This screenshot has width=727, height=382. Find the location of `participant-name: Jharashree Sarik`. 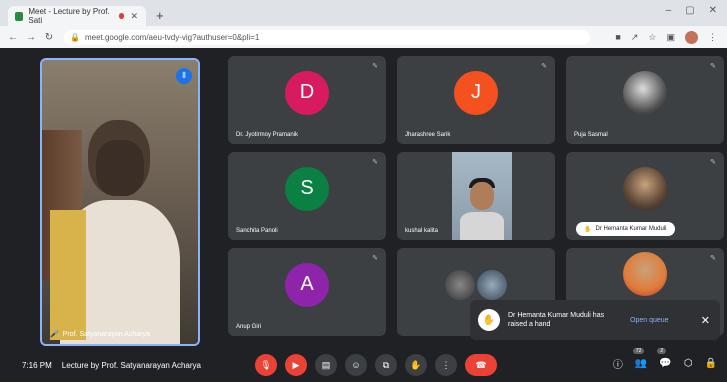

participant-name: Jharashree Sarik is located at coordinates (428, 135).